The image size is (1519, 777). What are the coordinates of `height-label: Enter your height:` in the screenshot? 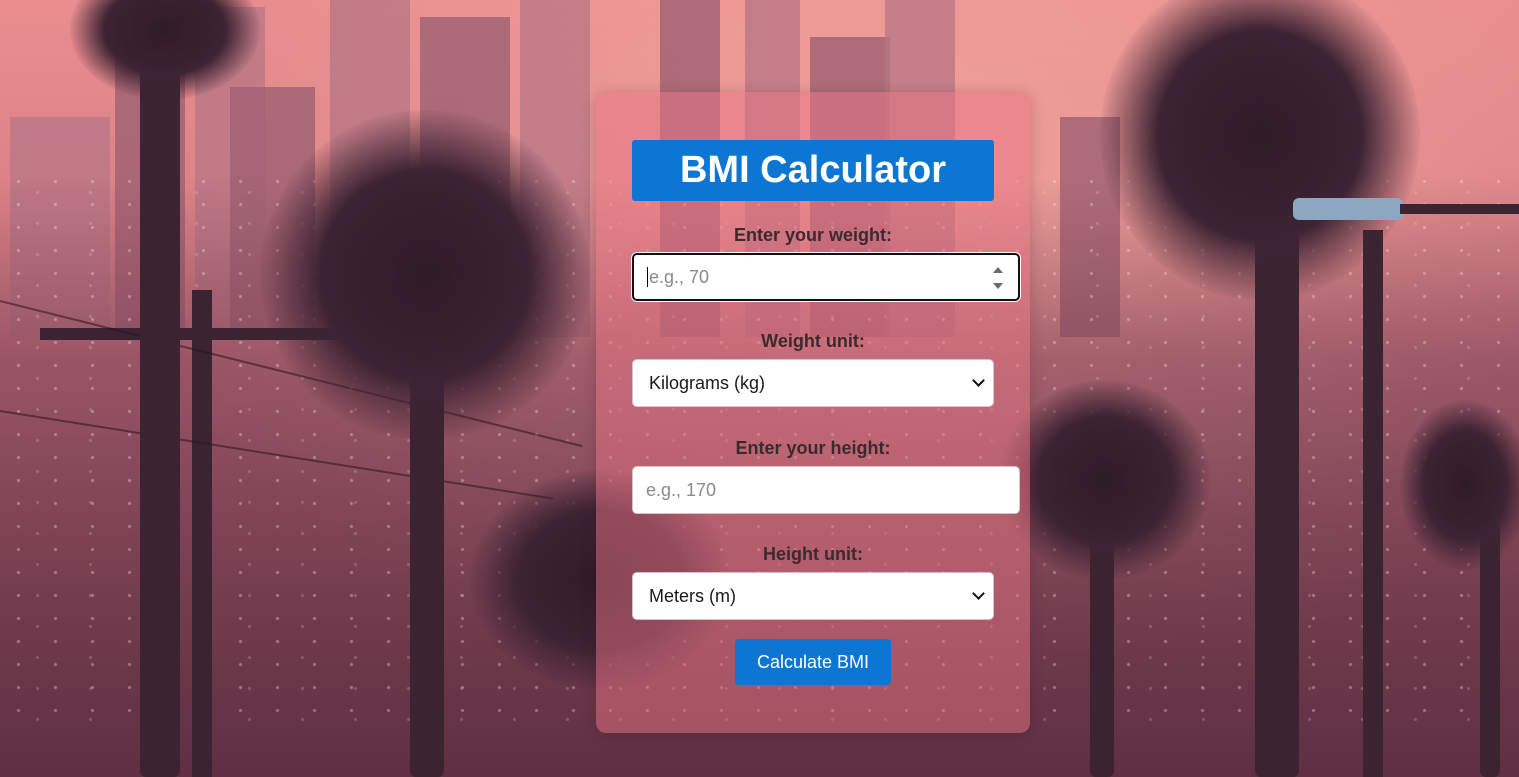 It's located at (813, 448).